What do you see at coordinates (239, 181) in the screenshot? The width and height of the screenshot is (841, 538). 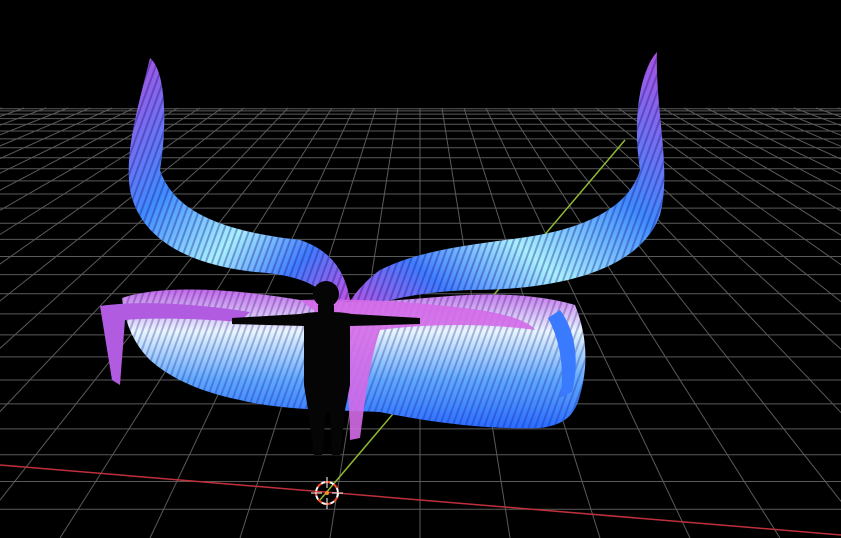 I see `left-upper-wing-ribs` at bounding box center [239, 181].